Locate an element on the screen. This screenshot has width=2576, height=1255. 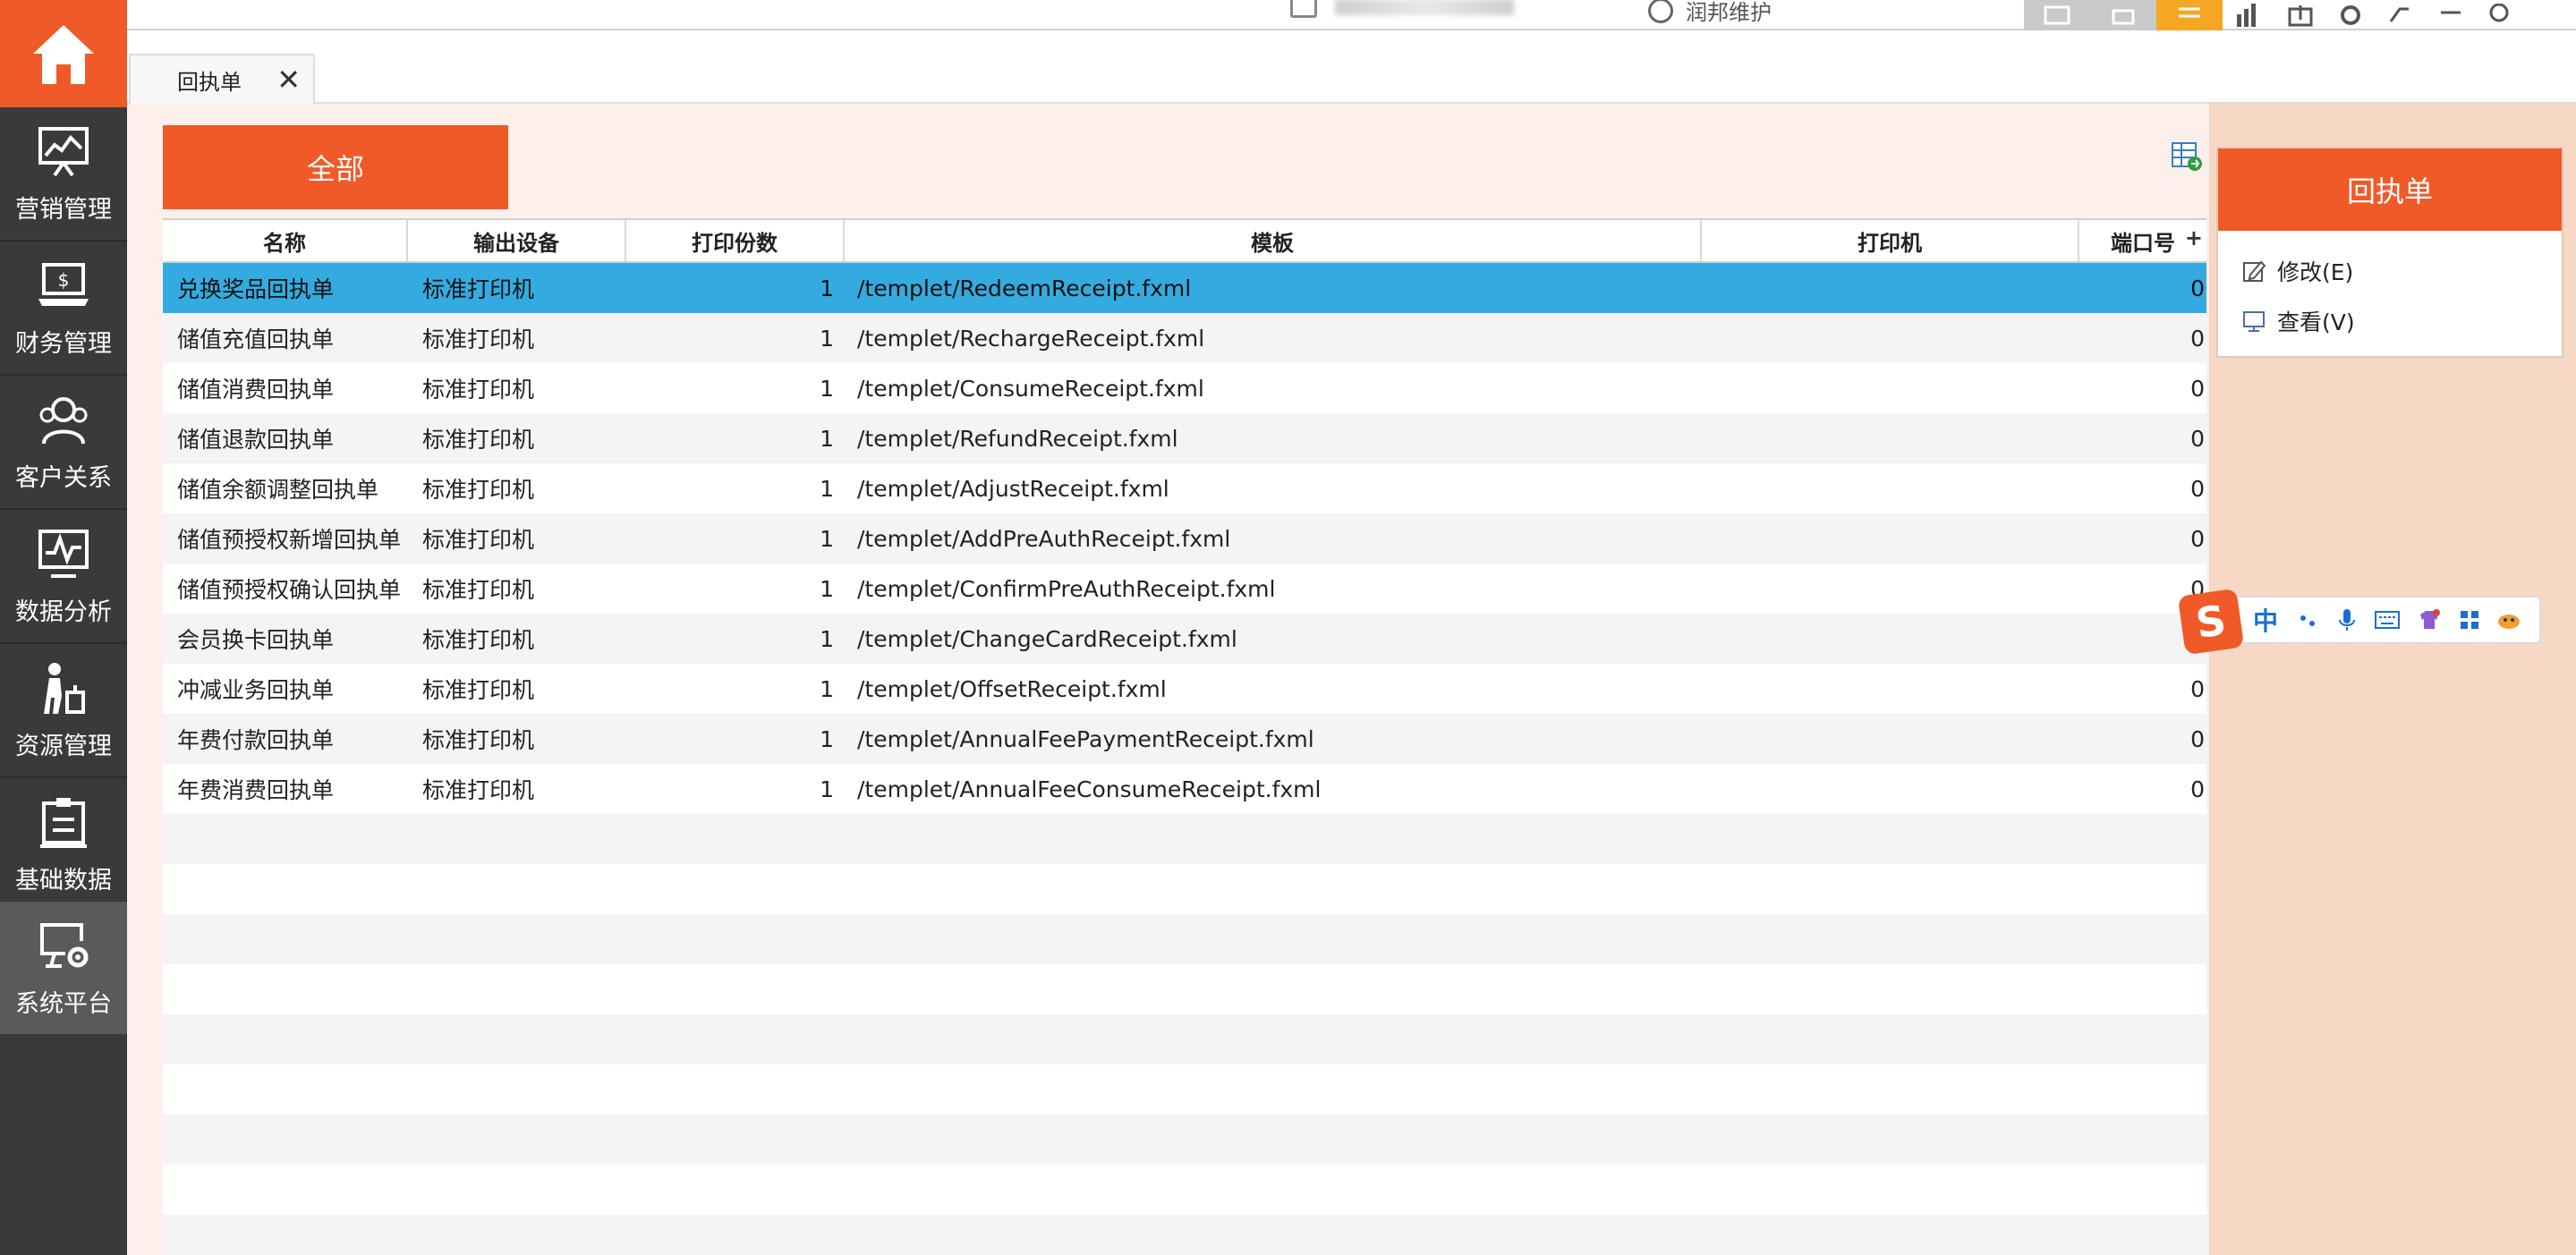
menu-icon is located at coordinates (2189, 12).